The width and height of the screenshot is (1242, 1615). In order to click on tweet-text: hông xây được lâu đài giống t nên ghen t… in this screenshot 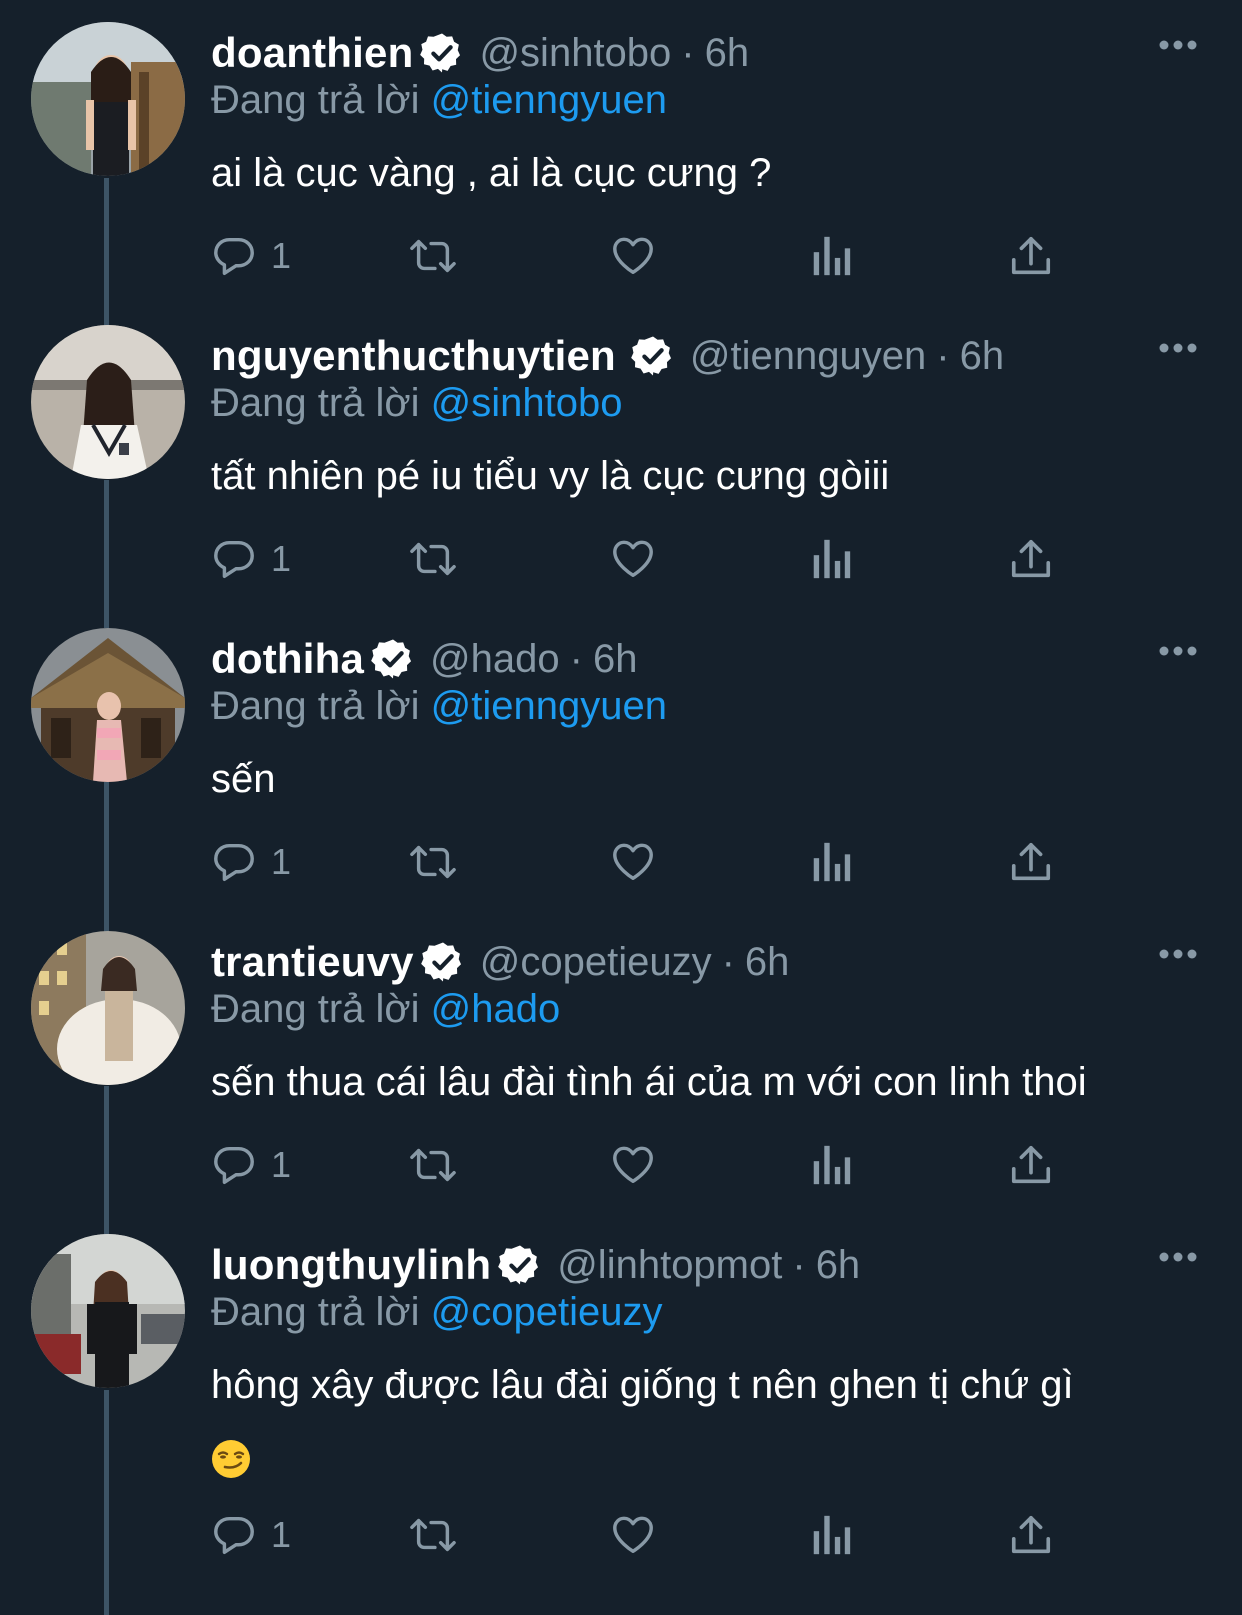, I will do `click(642, 1385)`.